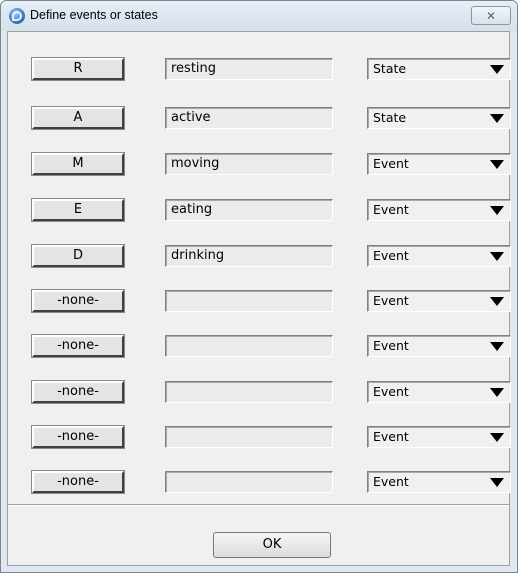 The height and width of the screenshot is (575, 520). I want to click on event-row: R resting State, so click(259, 69).